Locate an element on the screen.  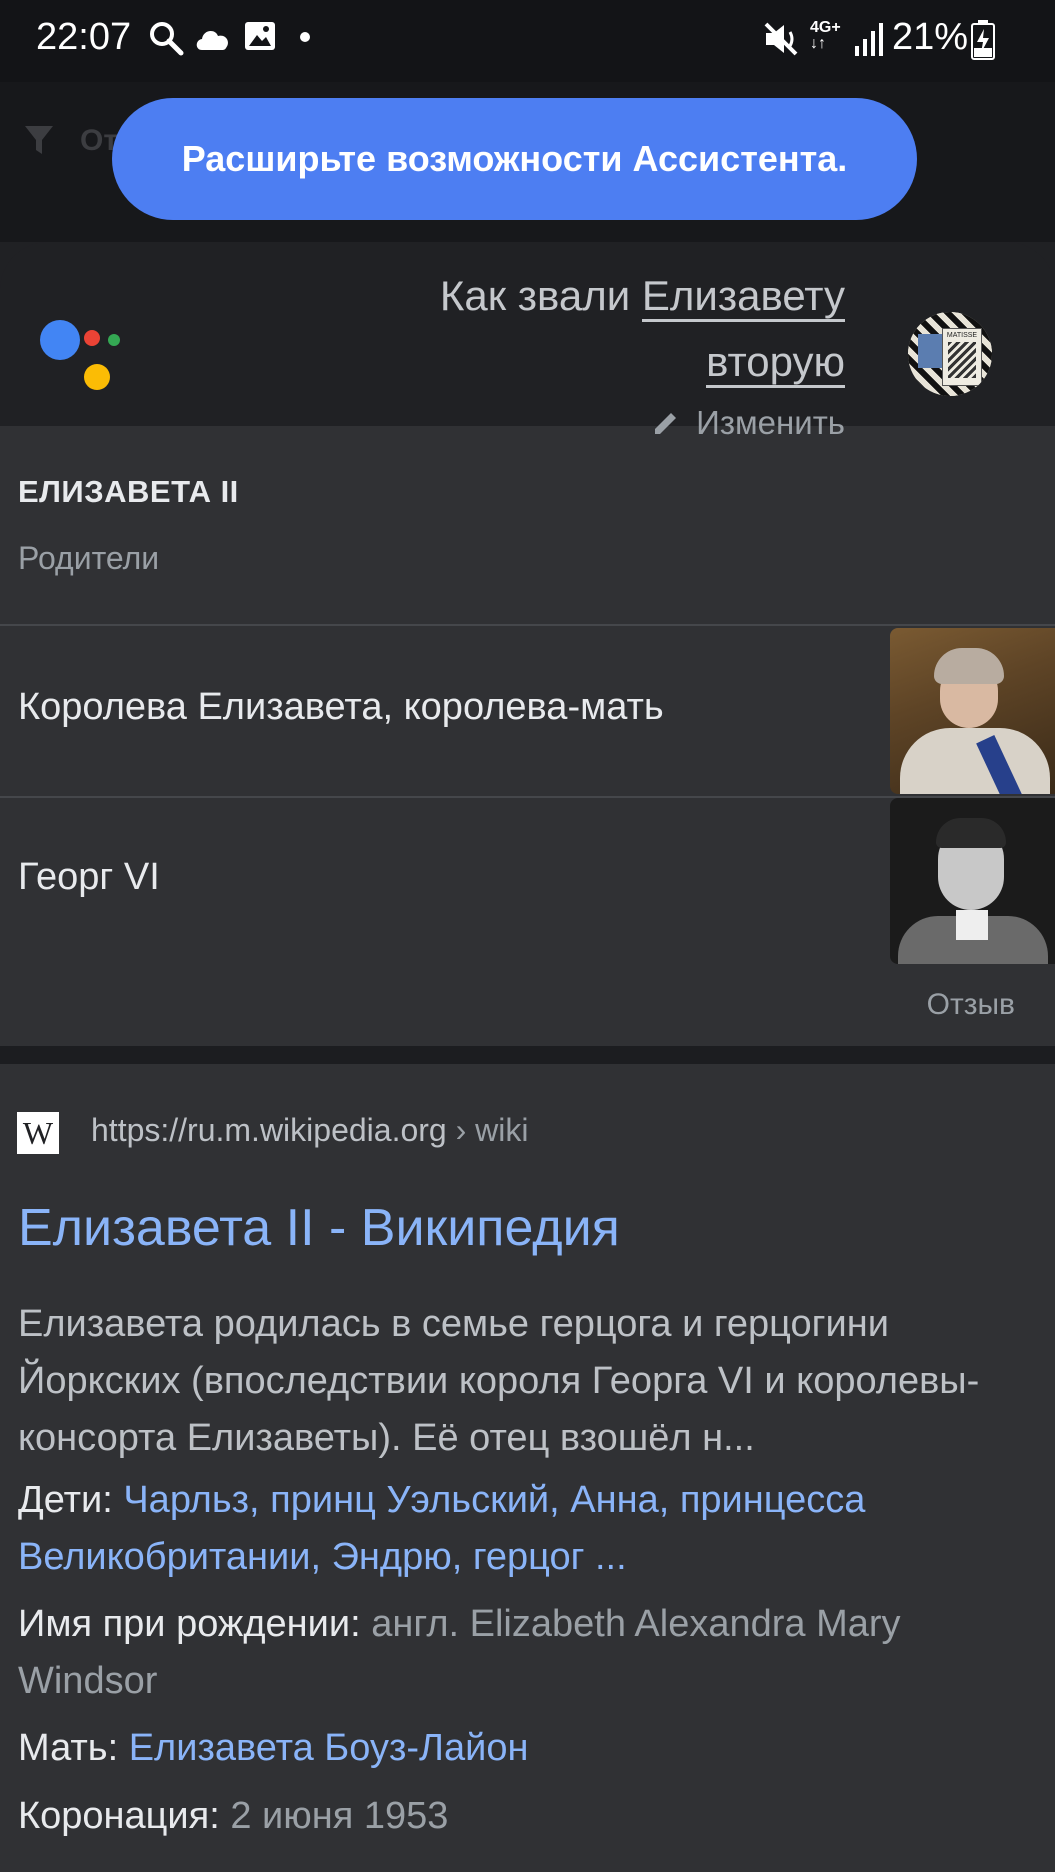
url-path: › wiki is located at coordinates (487, 1130).